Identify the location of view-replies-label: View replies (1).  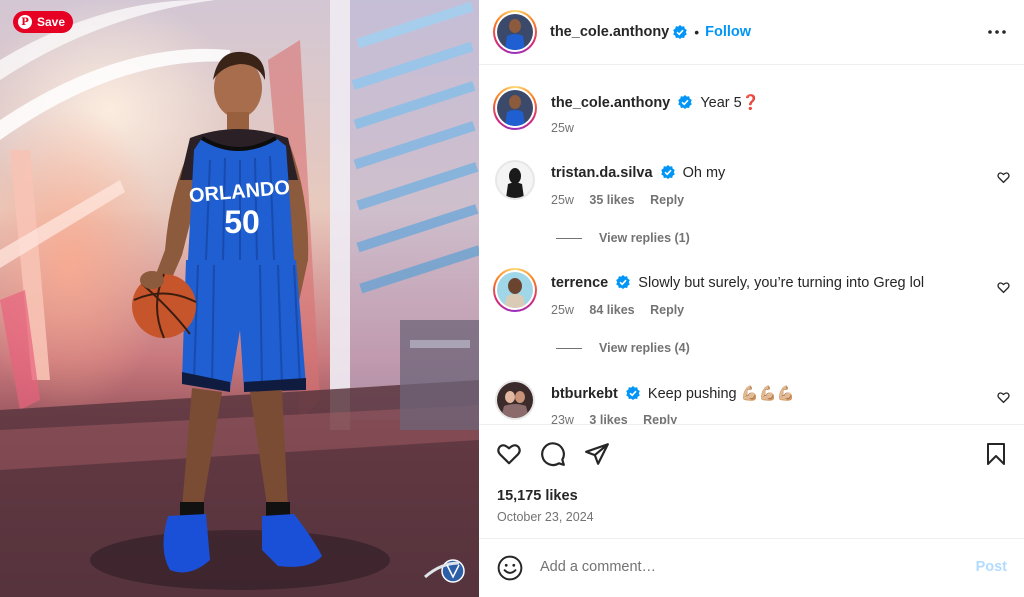
(644, 238).